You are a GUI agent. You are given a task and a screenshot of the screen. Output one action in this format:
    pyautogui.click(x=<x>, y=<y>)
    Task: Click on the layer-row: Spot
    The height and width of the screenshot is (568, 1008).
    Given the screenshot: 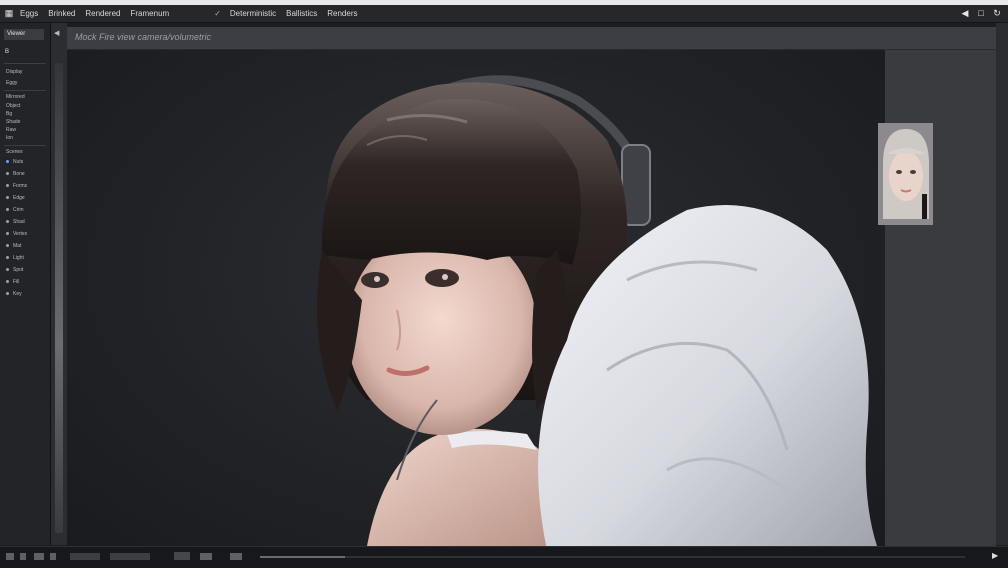 What is the action you would take?
    pyautogui.click(x=14, y=270)
    